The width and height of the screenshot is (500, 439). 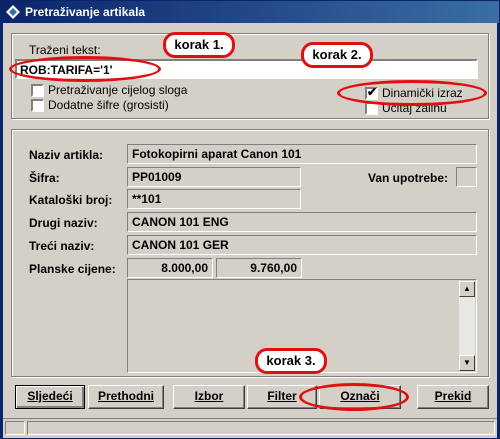 I want to click on step2-callout: korak 2., so click(x=337, y=55).